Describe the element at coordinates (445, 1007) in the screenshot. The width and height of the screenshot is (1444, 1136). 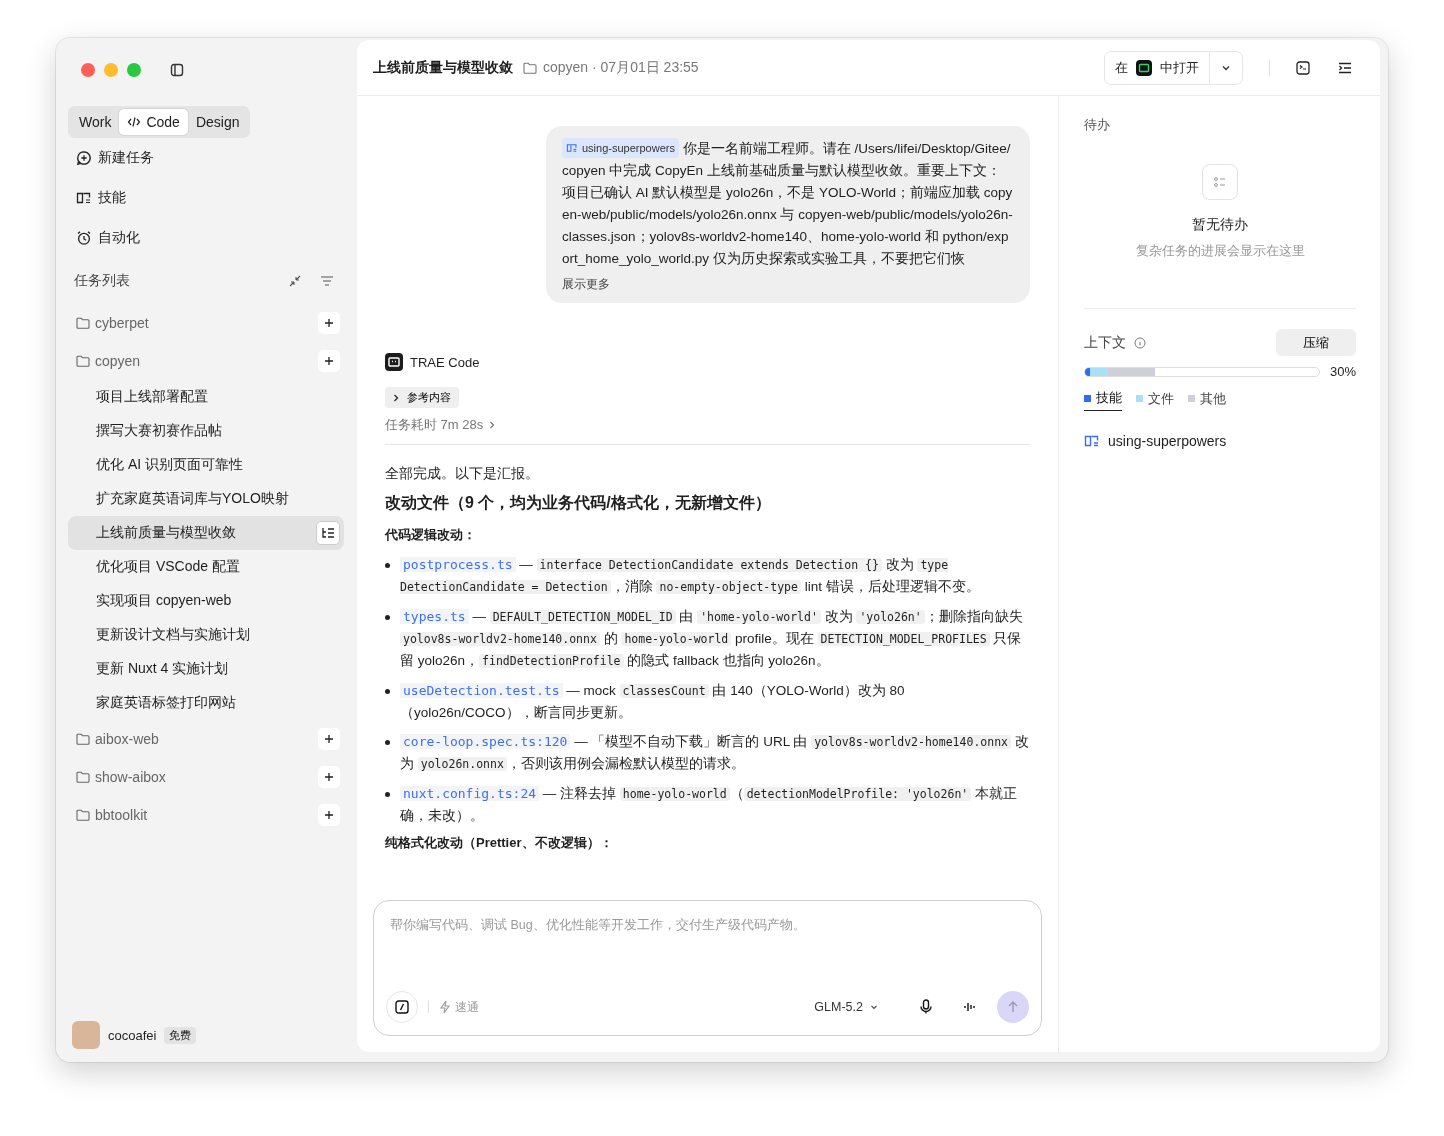
I see `lightning-icon` at that location.